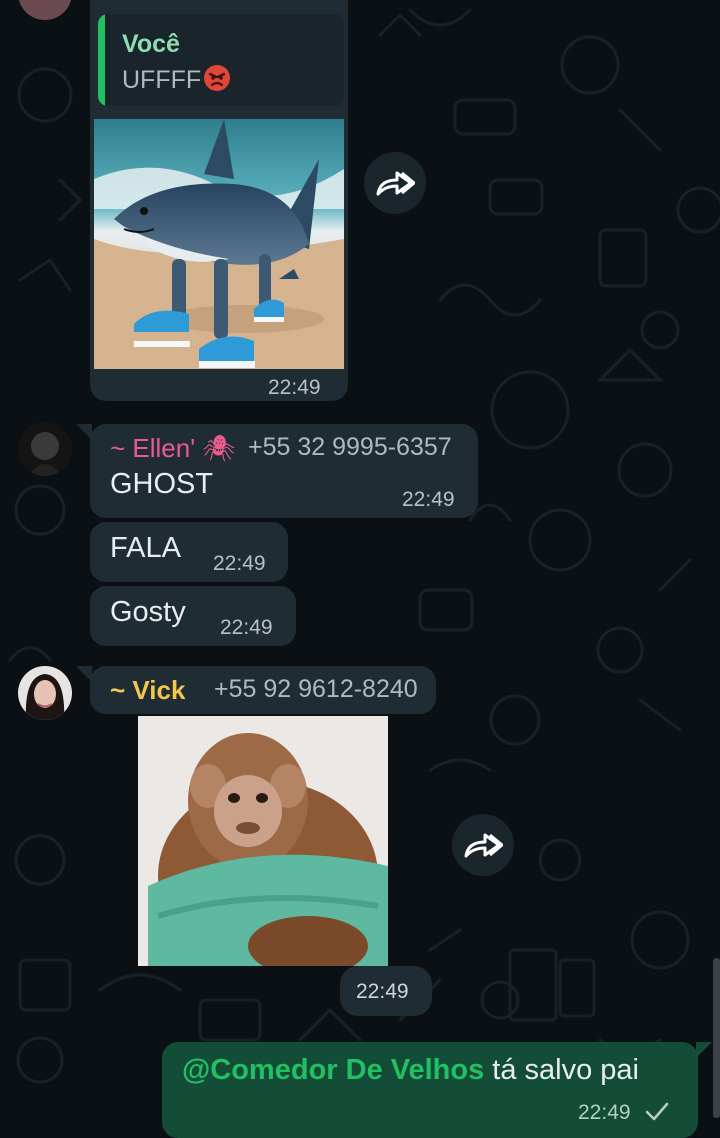  I want to click on avatar-vick, so click(45, 693).